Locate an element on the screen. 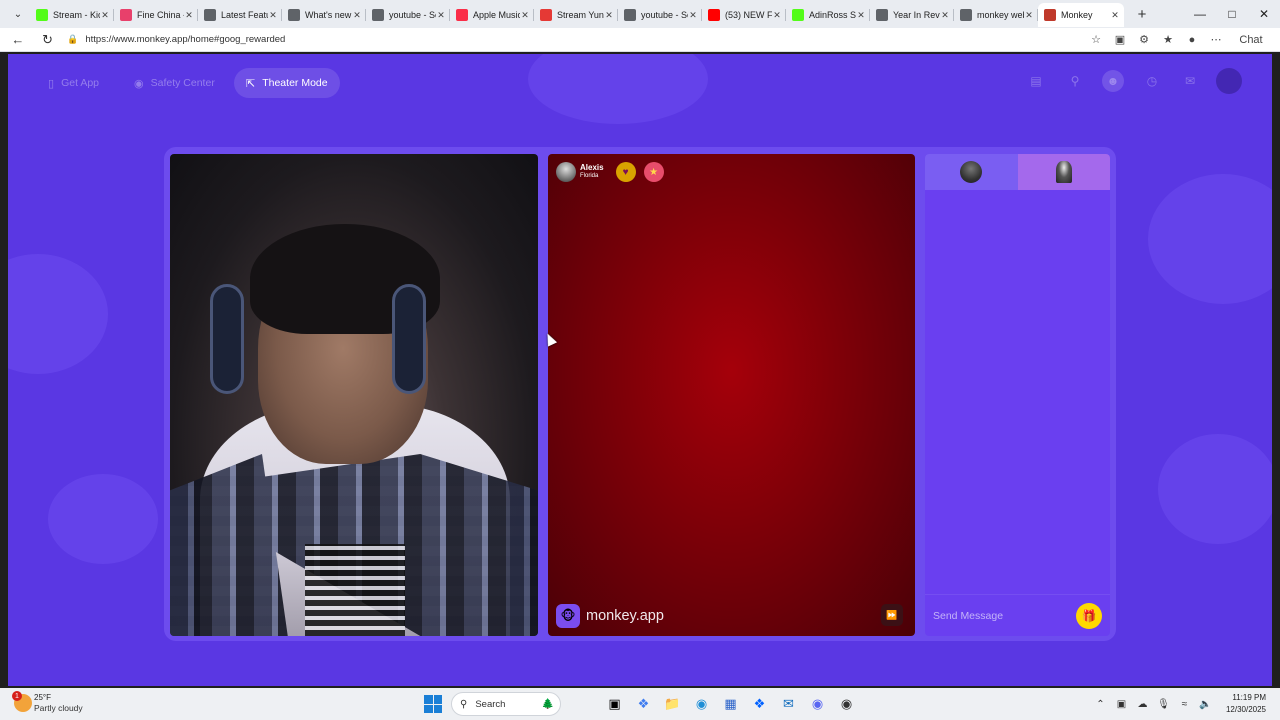  brand-watermark: 🐵 monkey.app is located at coordinates (610, 616).